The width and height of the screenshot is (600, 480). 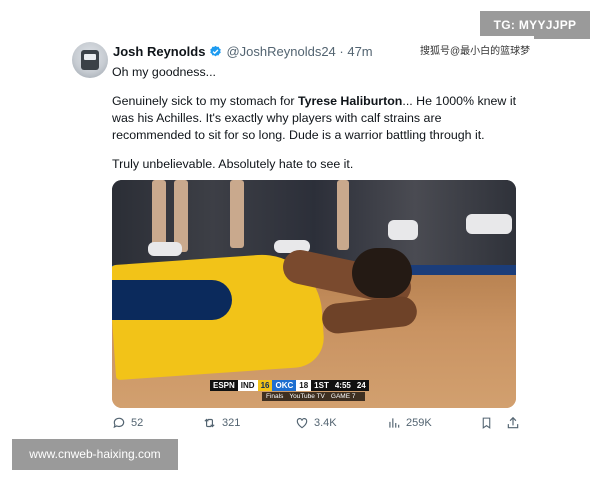 What do you see at coordinates (127, 423) in the screenshot?
I see `reply-button: 52` at bounding box center [127, 423].